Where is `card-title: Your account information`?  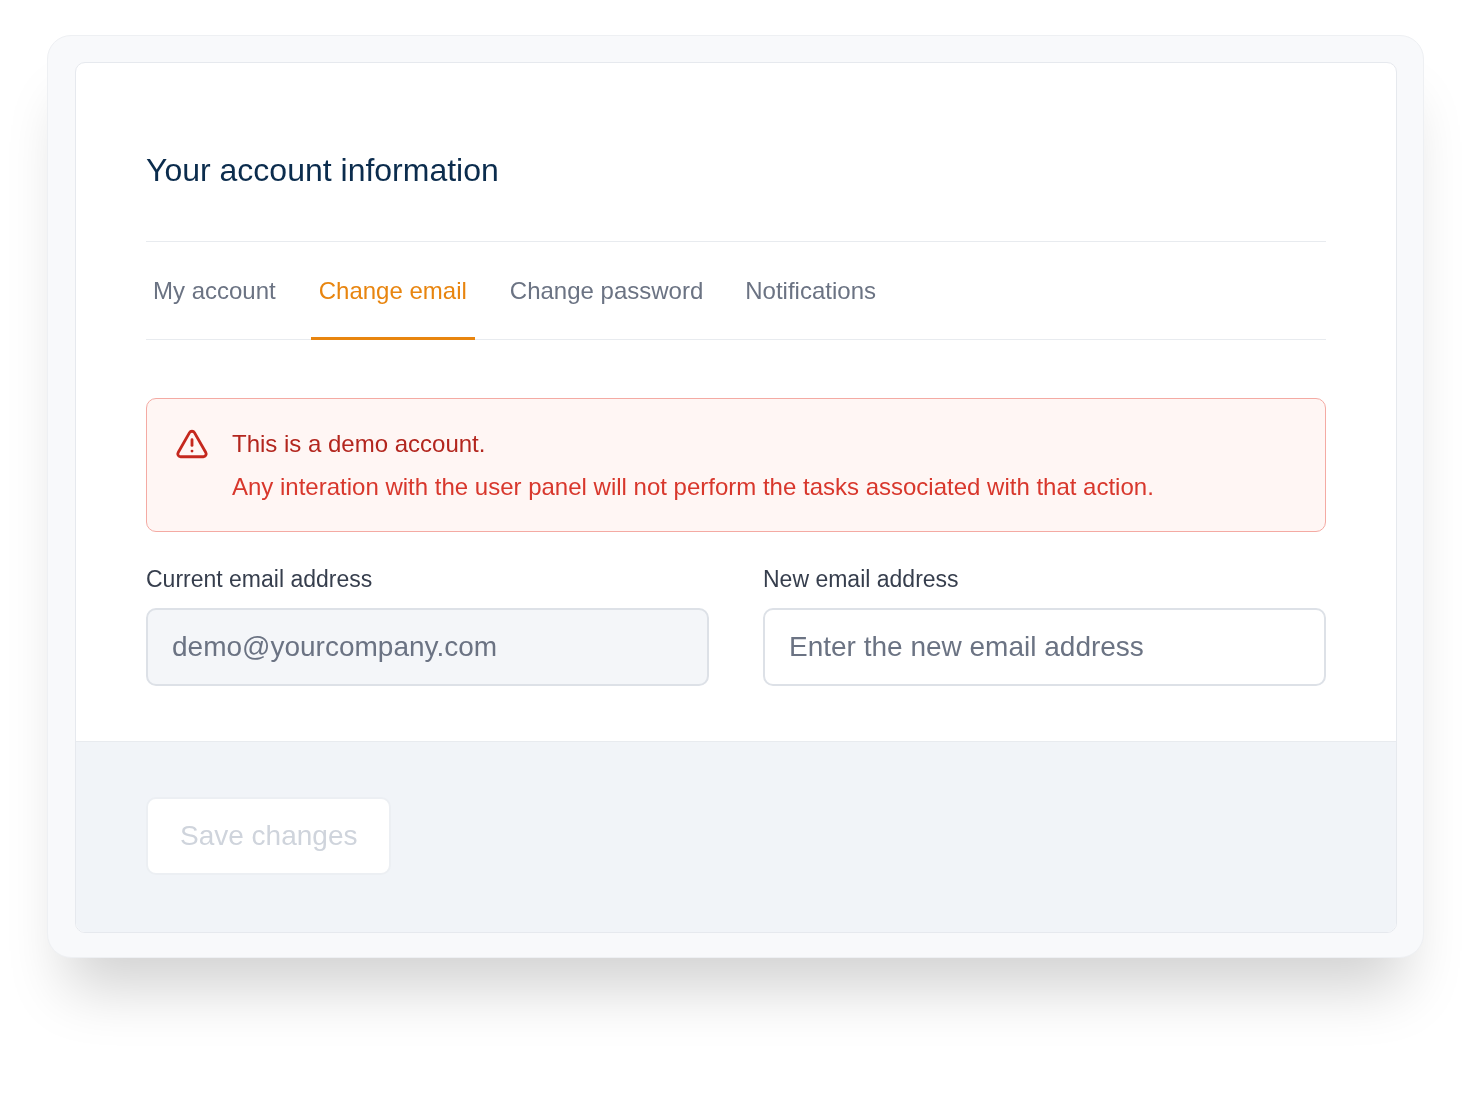 card-title: Your account information is located at coordinates (323, 170).